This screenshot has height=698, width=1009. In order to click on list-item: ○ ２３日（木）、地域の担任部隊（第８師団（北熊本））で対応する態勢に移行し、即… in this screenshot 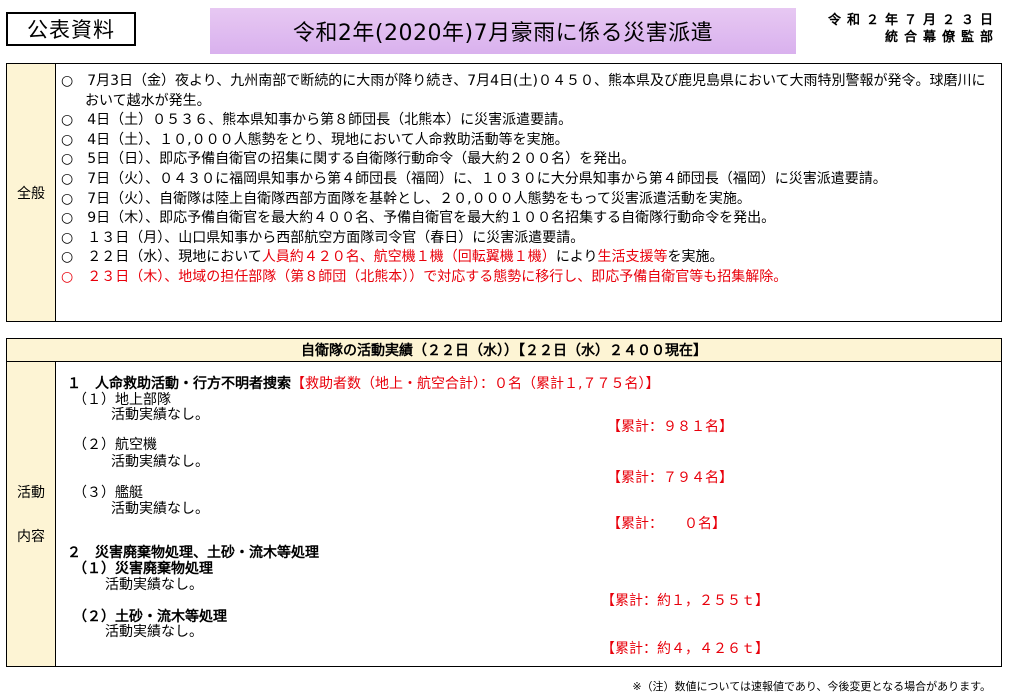, I will do `click(424, 276)`.